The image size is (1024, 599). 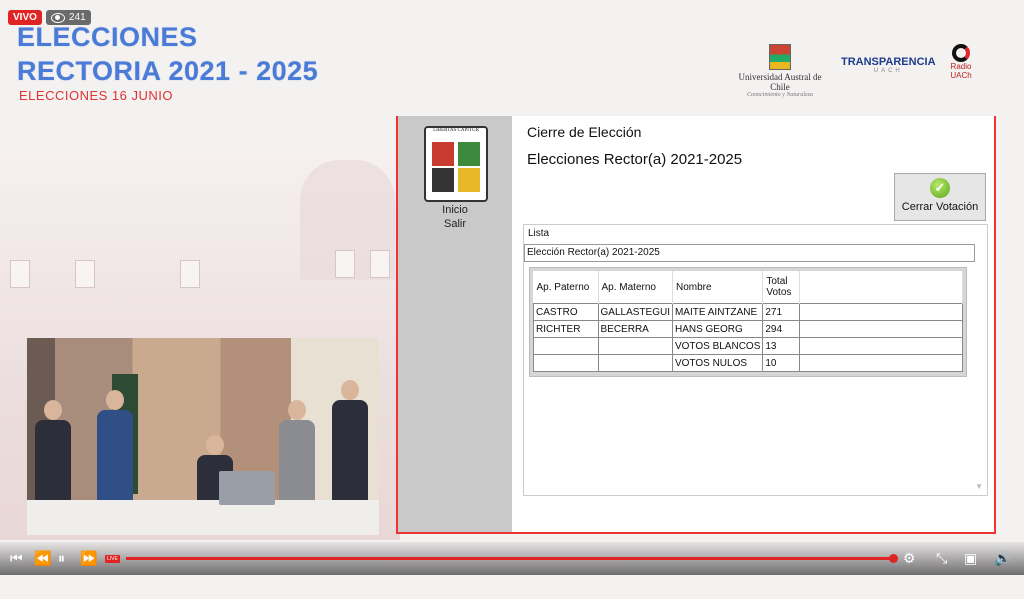 I want to click on camera-video-feed, so click(x=203, y=436).